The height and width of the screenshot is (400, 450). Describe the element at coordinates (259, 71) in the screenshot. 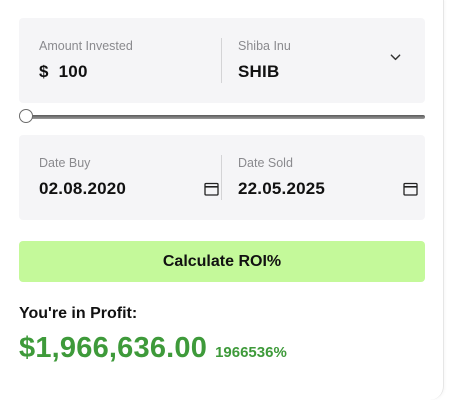

I see `coin-symbol-value: SHIB` at that location.